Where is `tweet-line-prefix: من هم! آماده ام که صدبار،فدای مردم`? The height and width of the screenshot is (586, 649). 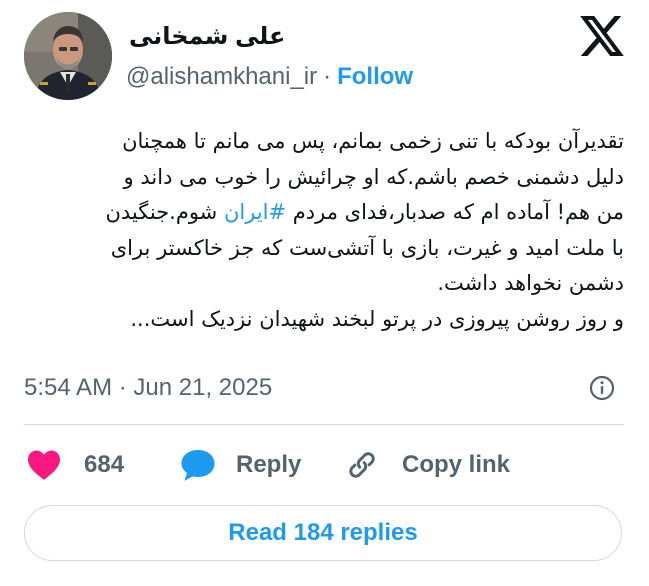
tweet-line-prefix: من هم! آماده ام که صدبار،فدای مردم is located at coordinates (455, 212).